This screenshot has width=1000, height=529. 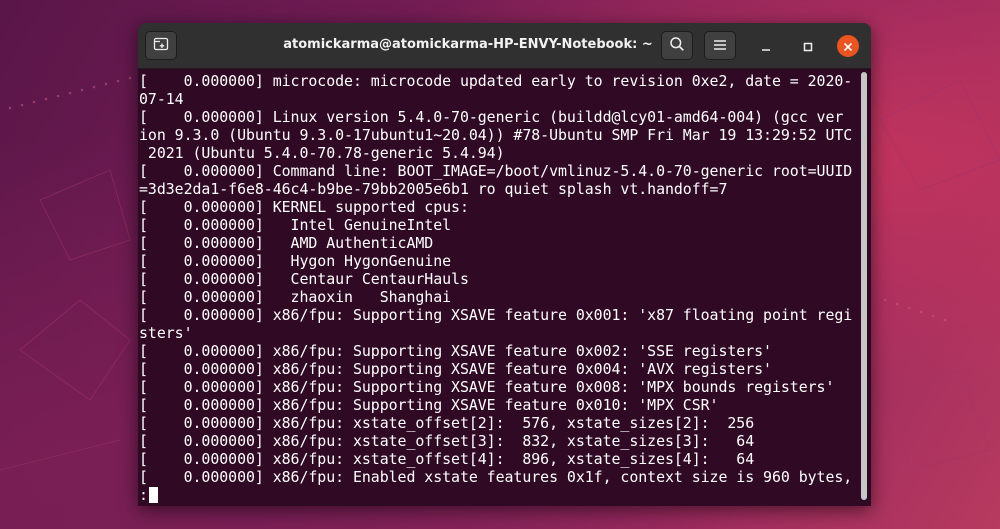 I want to click on terminal-line: [ 0.000000] zhaoxin Shanghai, so click(x=295, y=297).